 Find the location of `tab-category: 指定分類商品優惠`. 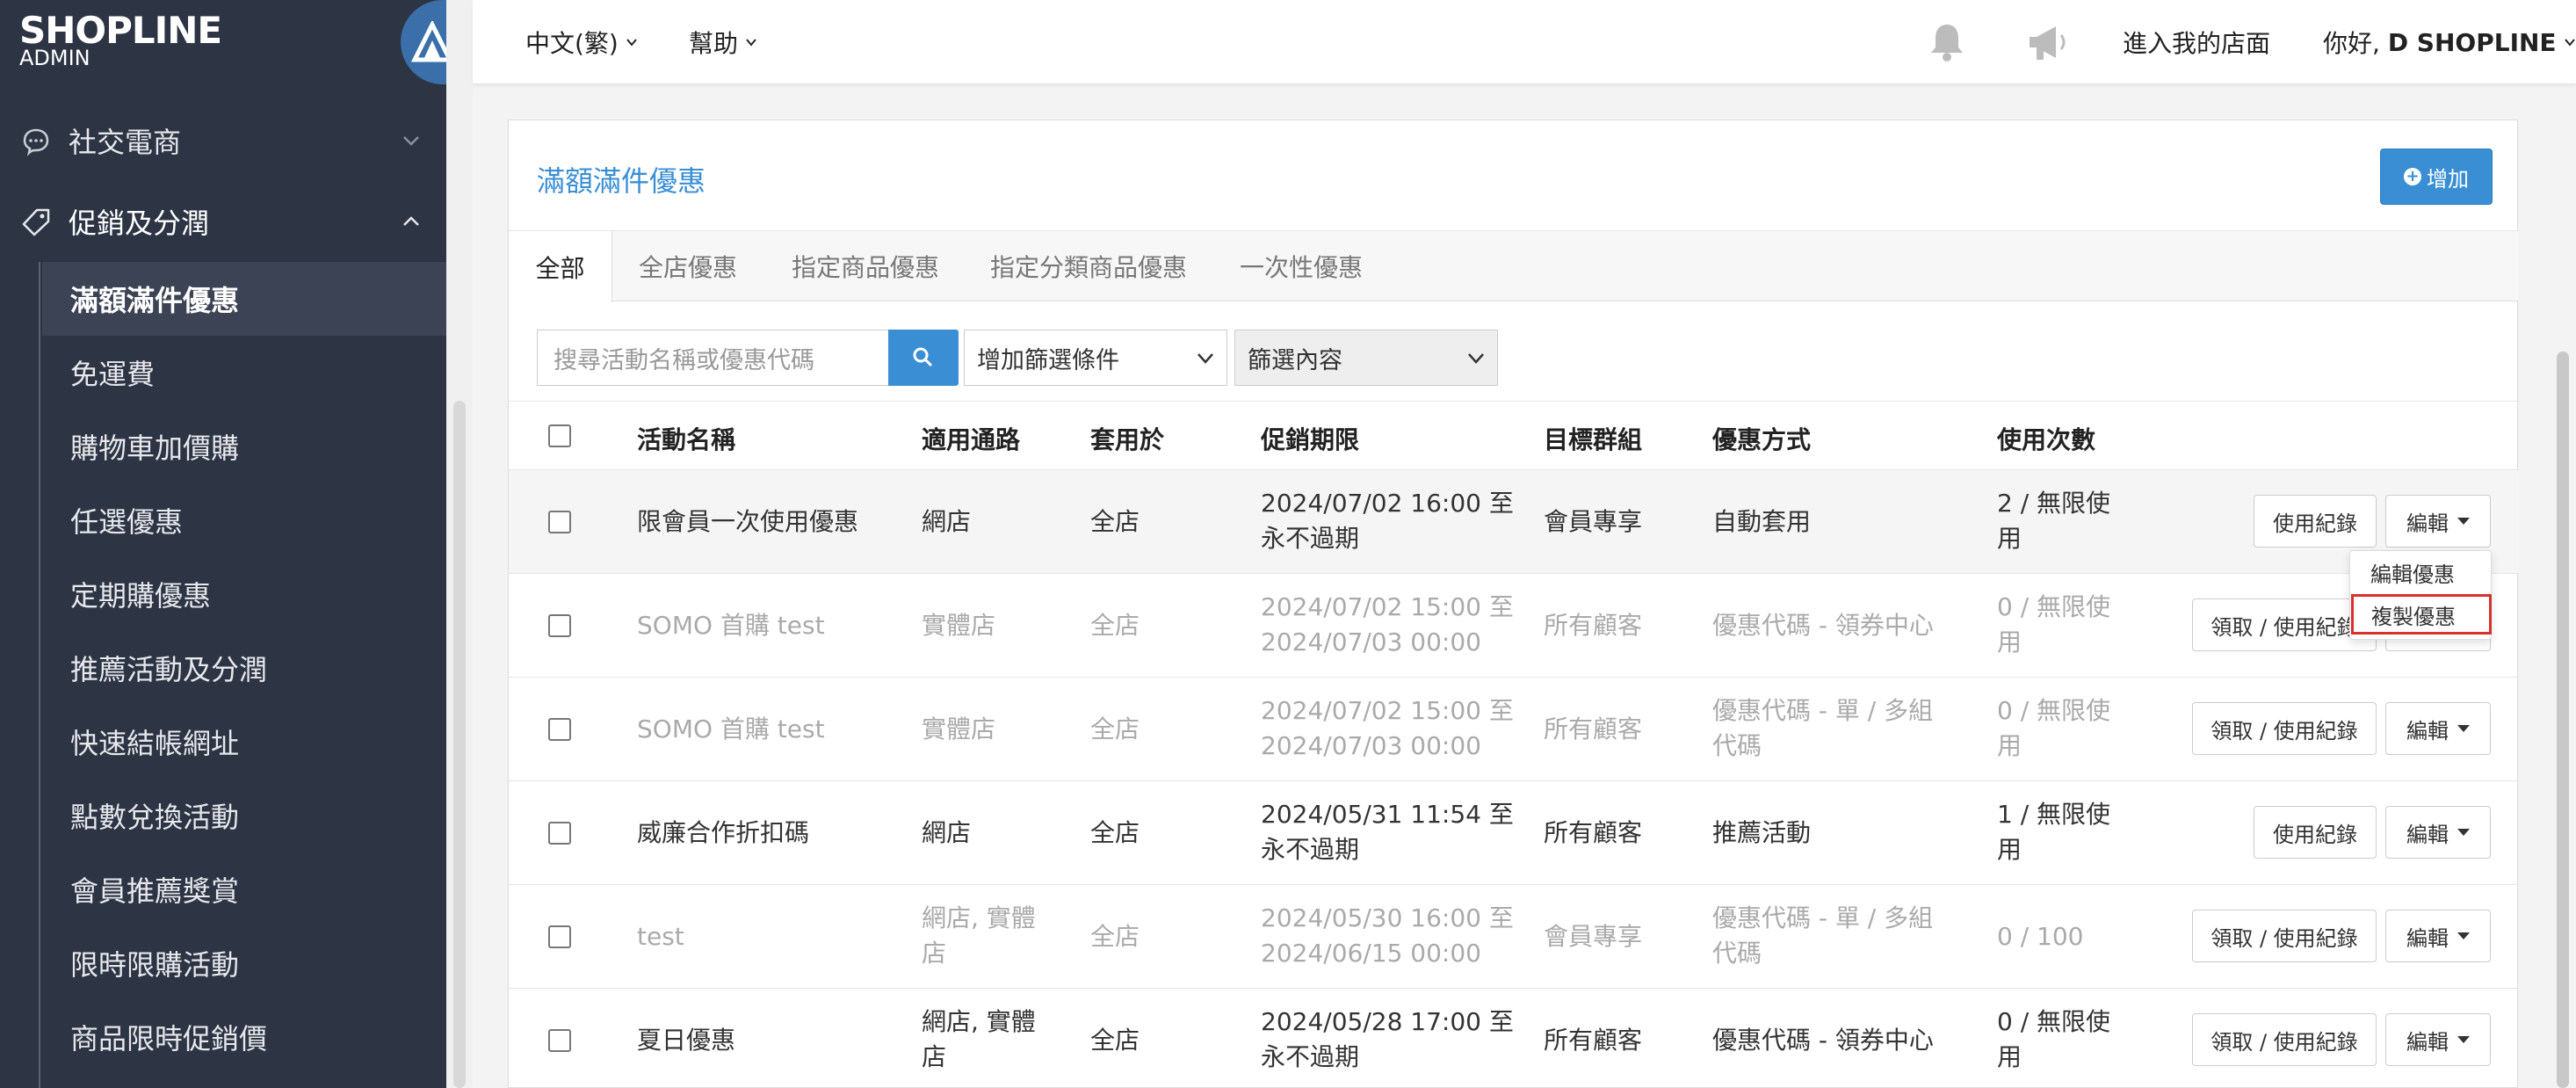

tab-category: 指定分類商品優惠 is located at coordinates (1088, 266).